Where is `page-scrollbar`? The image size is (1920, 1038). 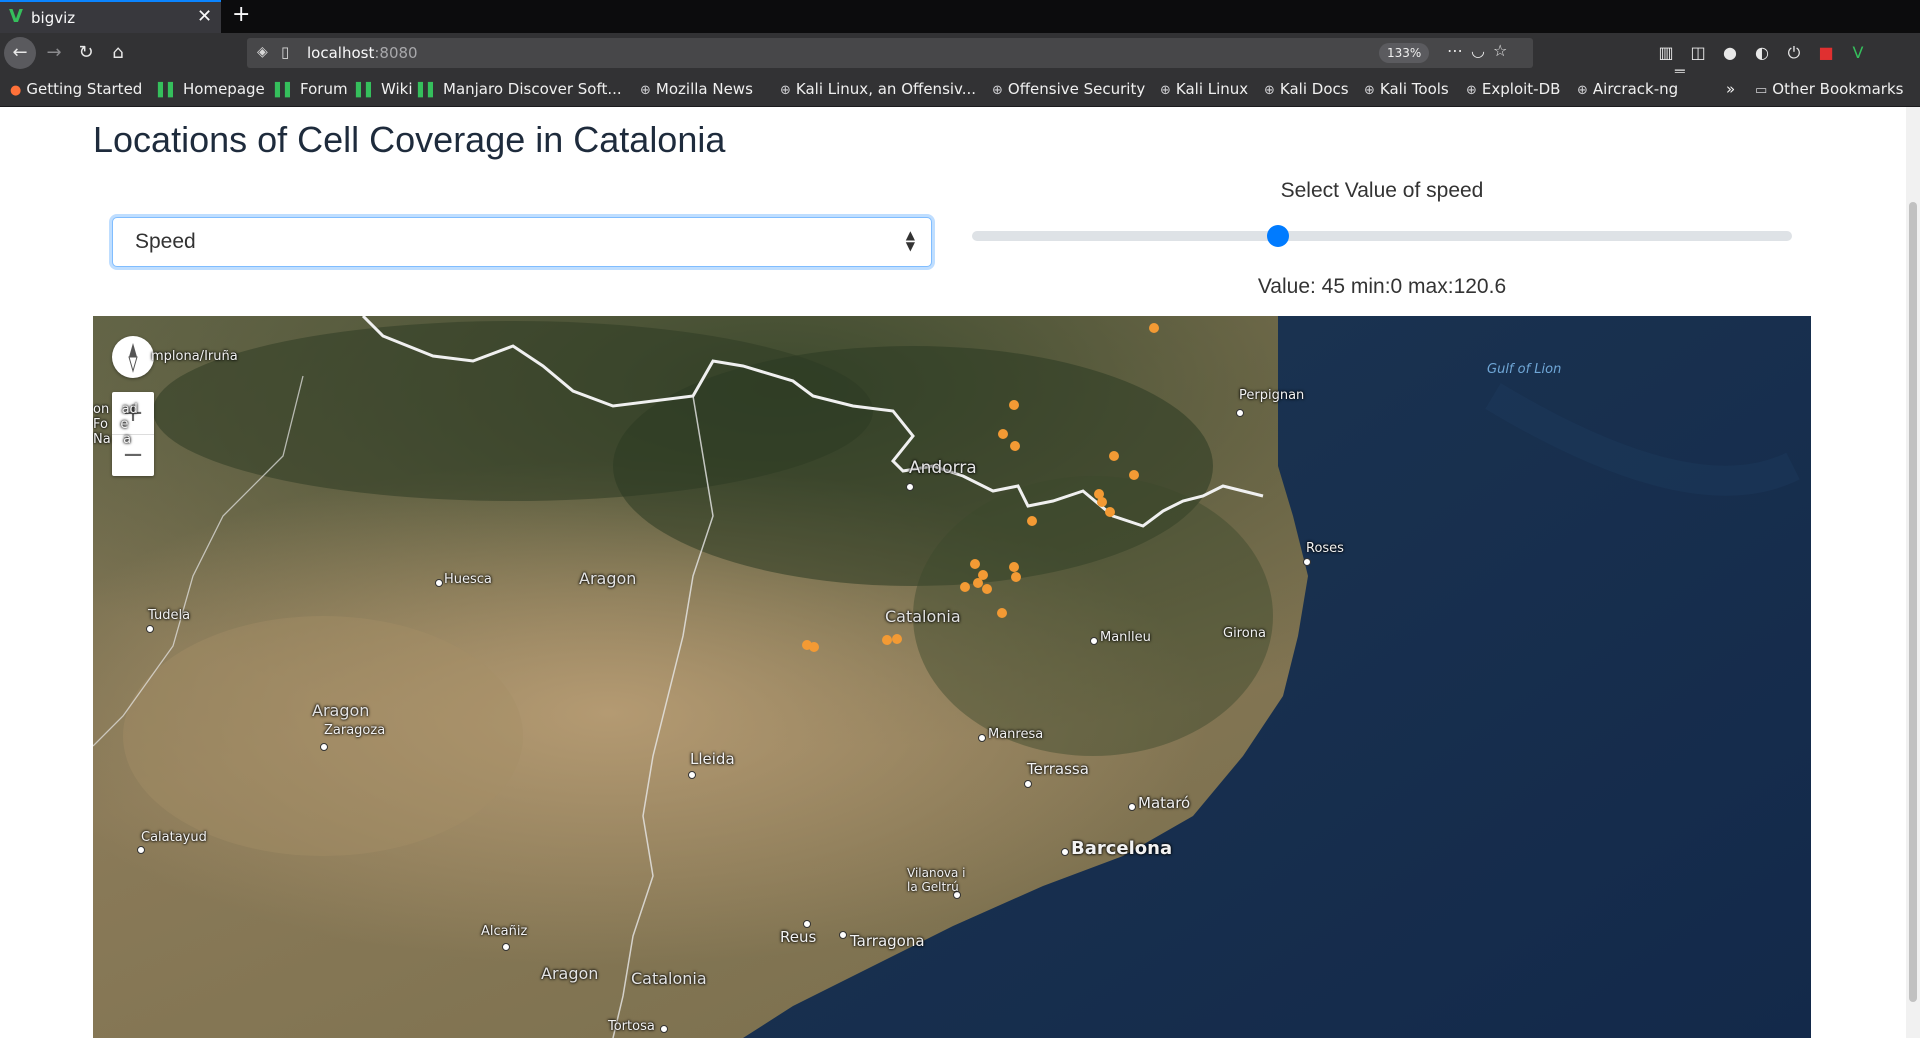
page-scrollbar is located at coordinates (1913, 572).